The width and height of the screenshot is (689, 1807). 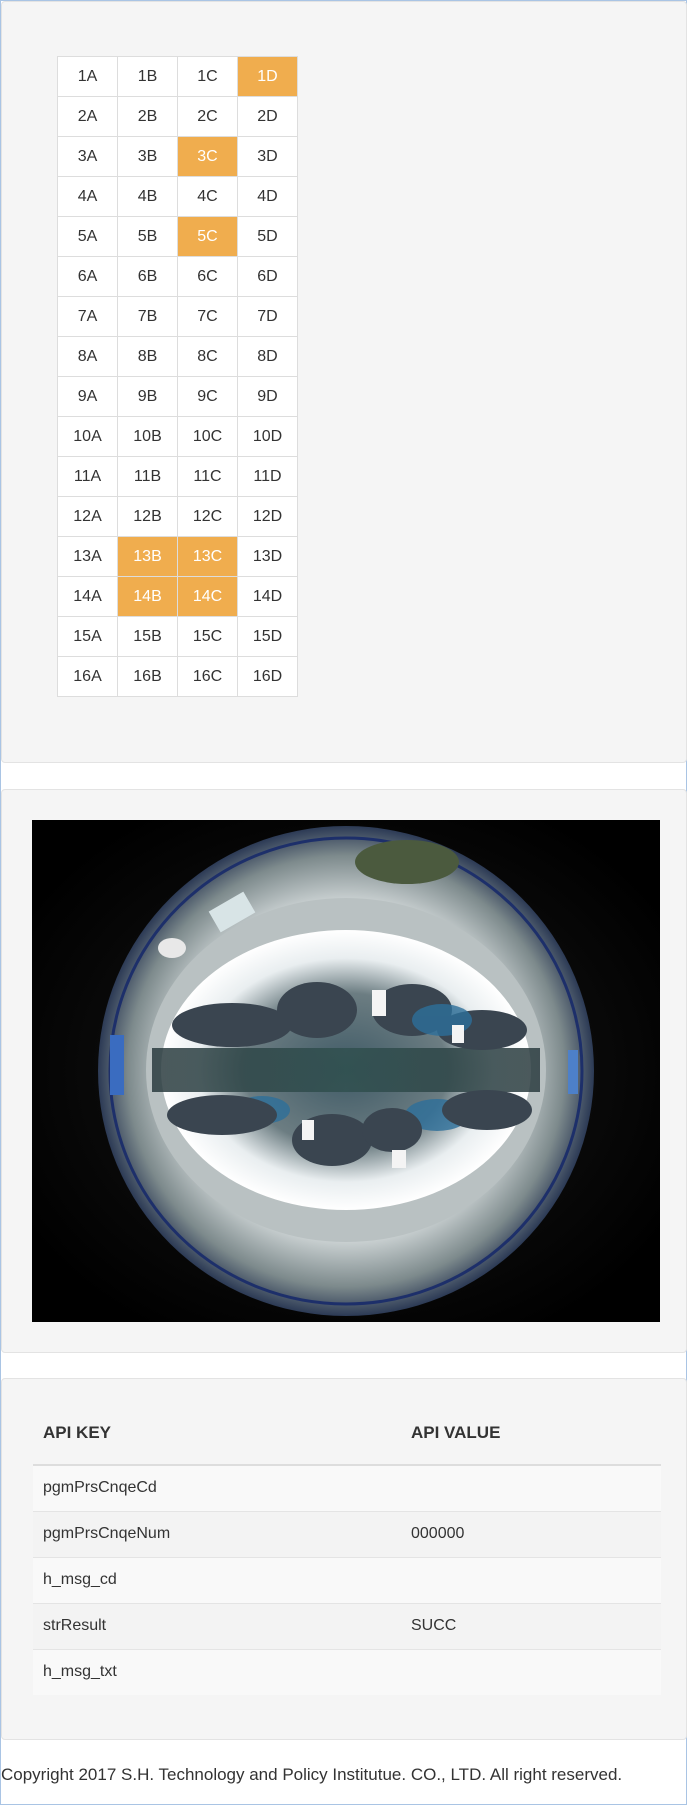 What do you see at coordinates (267, 316) in the screenshot?
I see `seat-cell: 7D` at bounding box center [267, 316].